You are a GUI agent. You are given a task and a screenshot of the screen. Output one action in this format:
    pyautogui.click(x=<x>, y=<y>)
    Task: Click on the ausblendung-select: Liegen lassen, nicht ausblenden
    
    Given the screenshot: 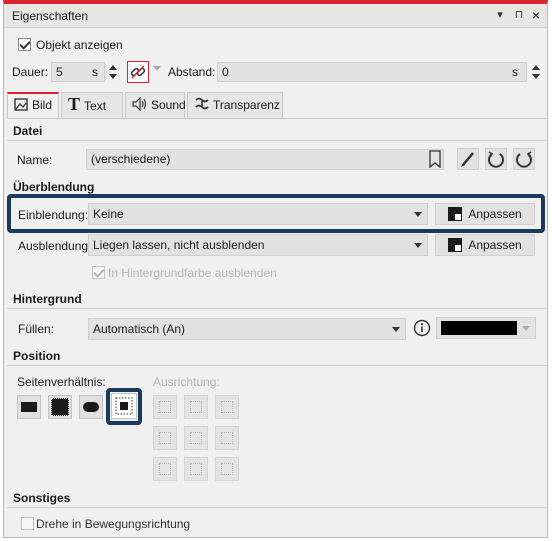 What is the action you would take?
    pyautogui.click(x=258, y=245)
    